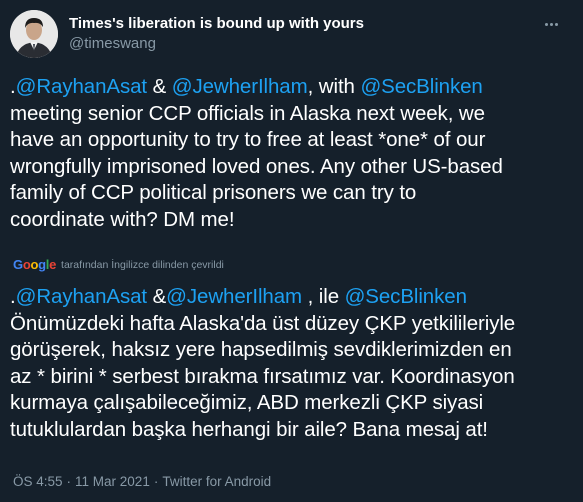 The height and width of the screenshot is (502, 583). I want to click on tweet-date: 11 Mar 2021, so click(112, 481).